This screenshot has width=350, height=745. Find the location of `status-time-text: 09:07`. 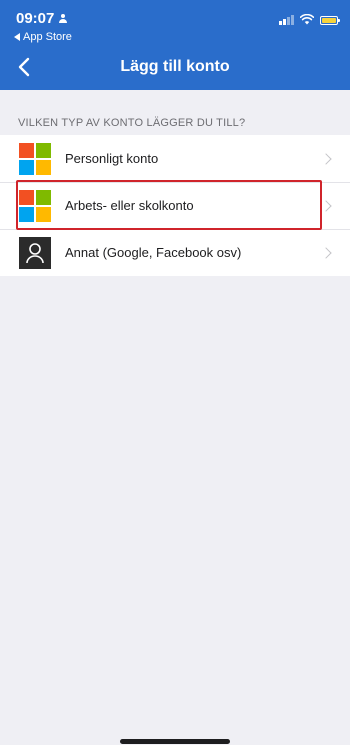

status-time-text: 09:07 is located at coordinates (35, 18).